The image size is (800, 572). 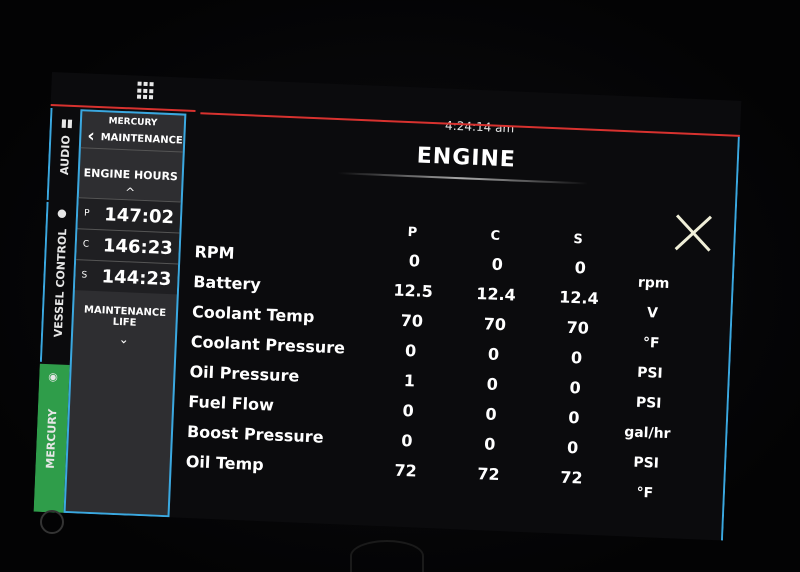 I want to click on title-divider, so click(x=462, y=178).